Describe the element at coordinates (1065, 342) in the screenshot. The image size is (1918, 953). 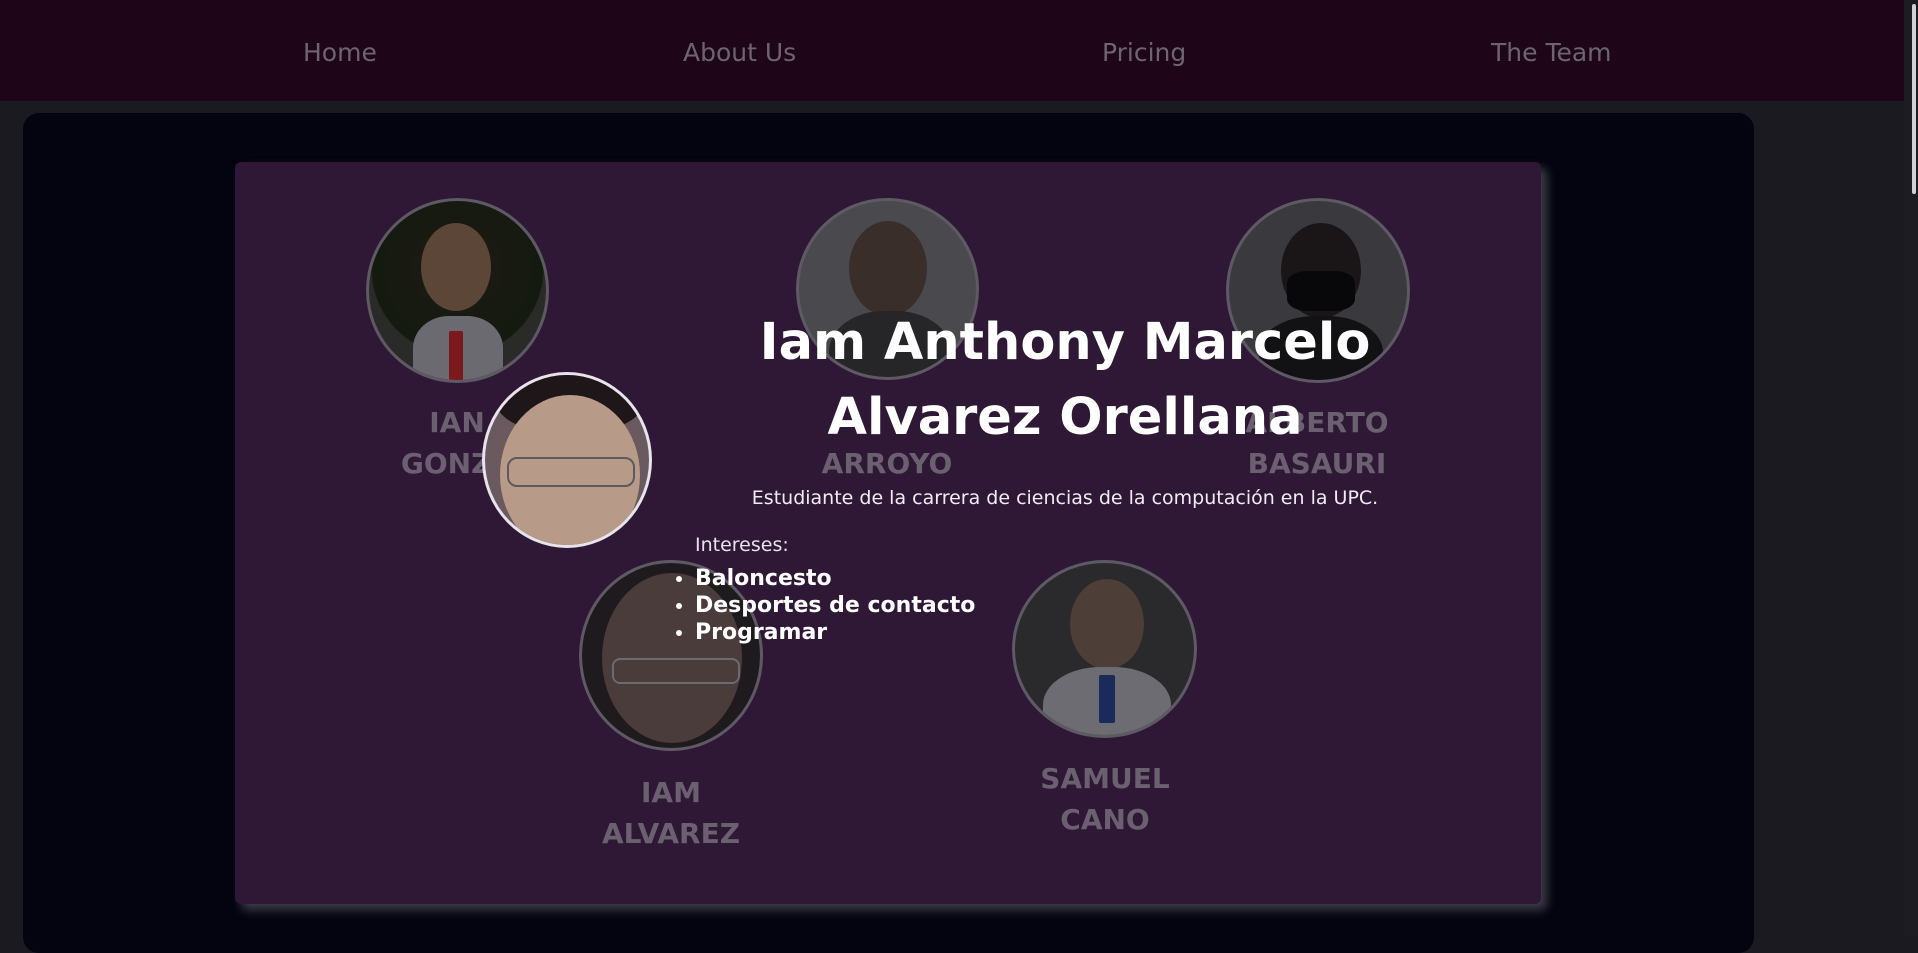
I see `selected-member-name-line: Iam Anthony Marcelo` at that location.